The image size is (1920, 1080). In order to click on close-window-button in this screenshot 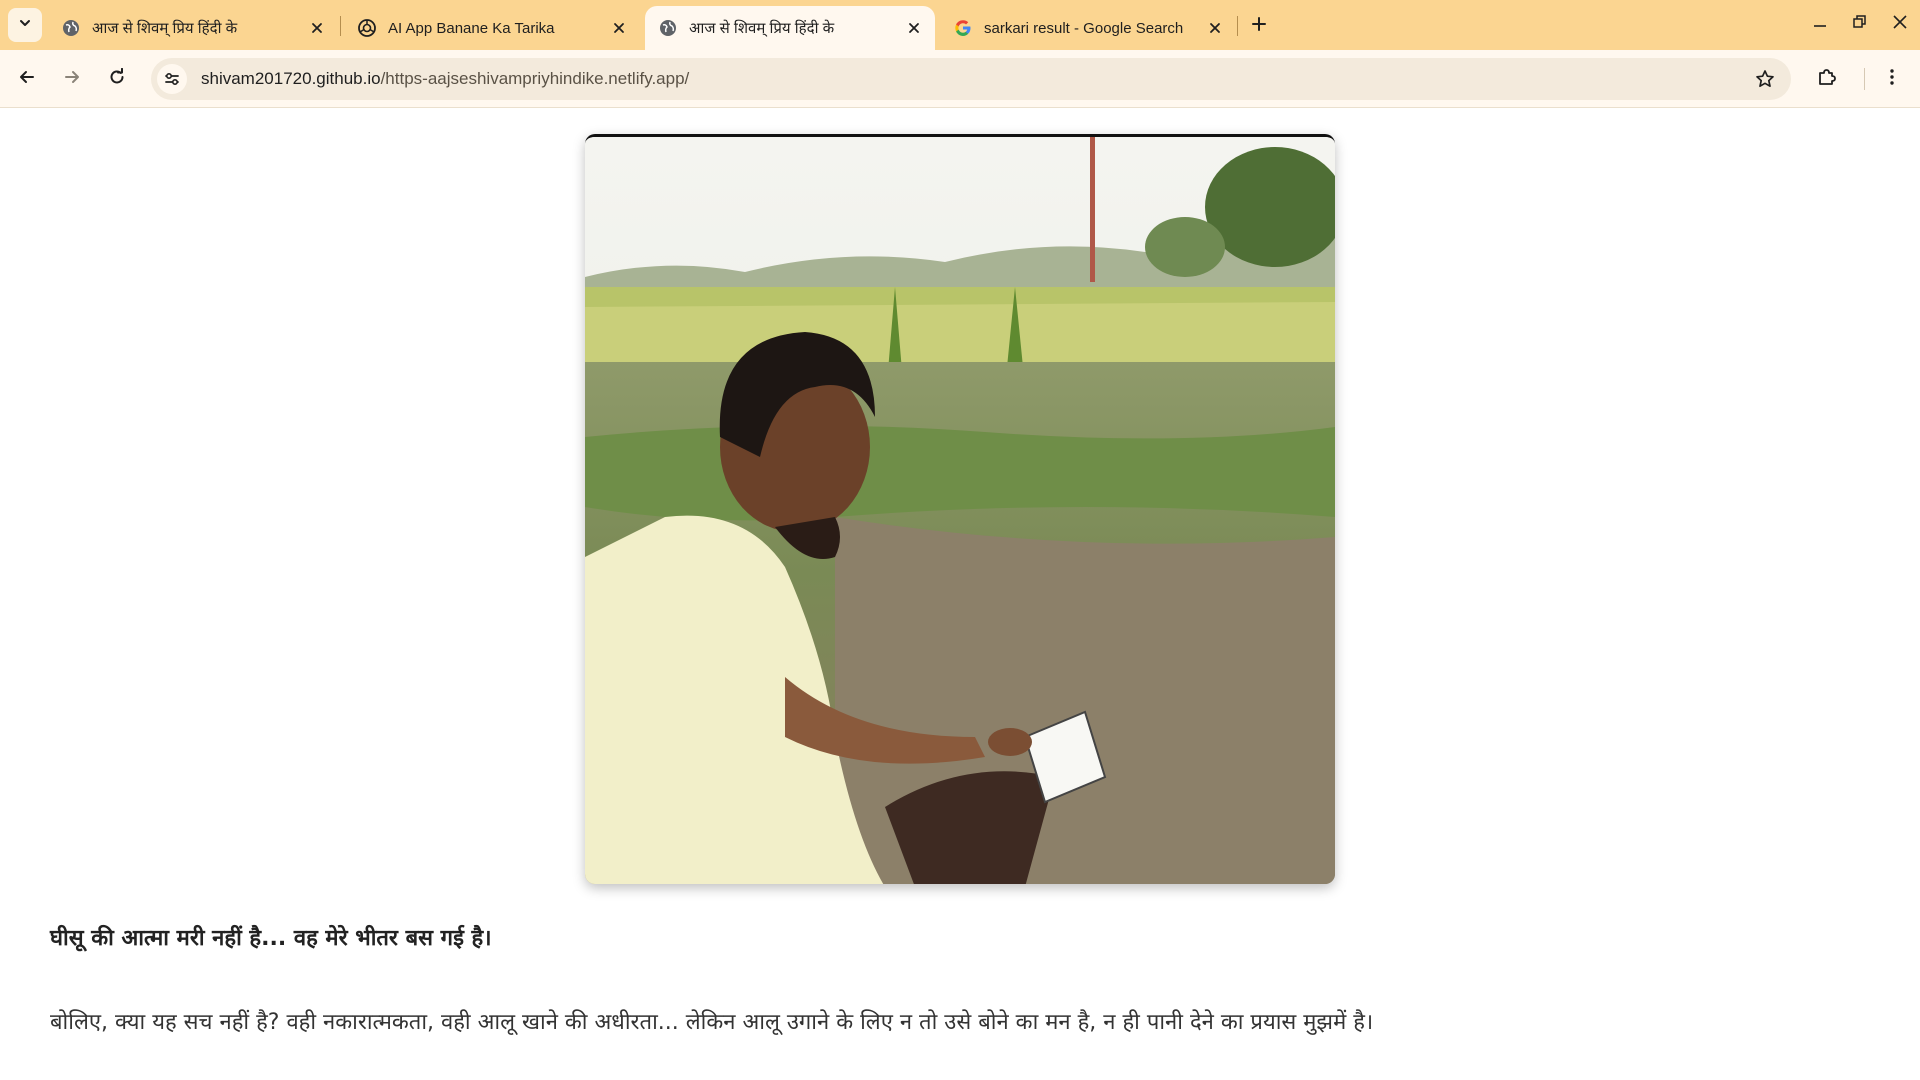, I will do `click(1900, 24)`.